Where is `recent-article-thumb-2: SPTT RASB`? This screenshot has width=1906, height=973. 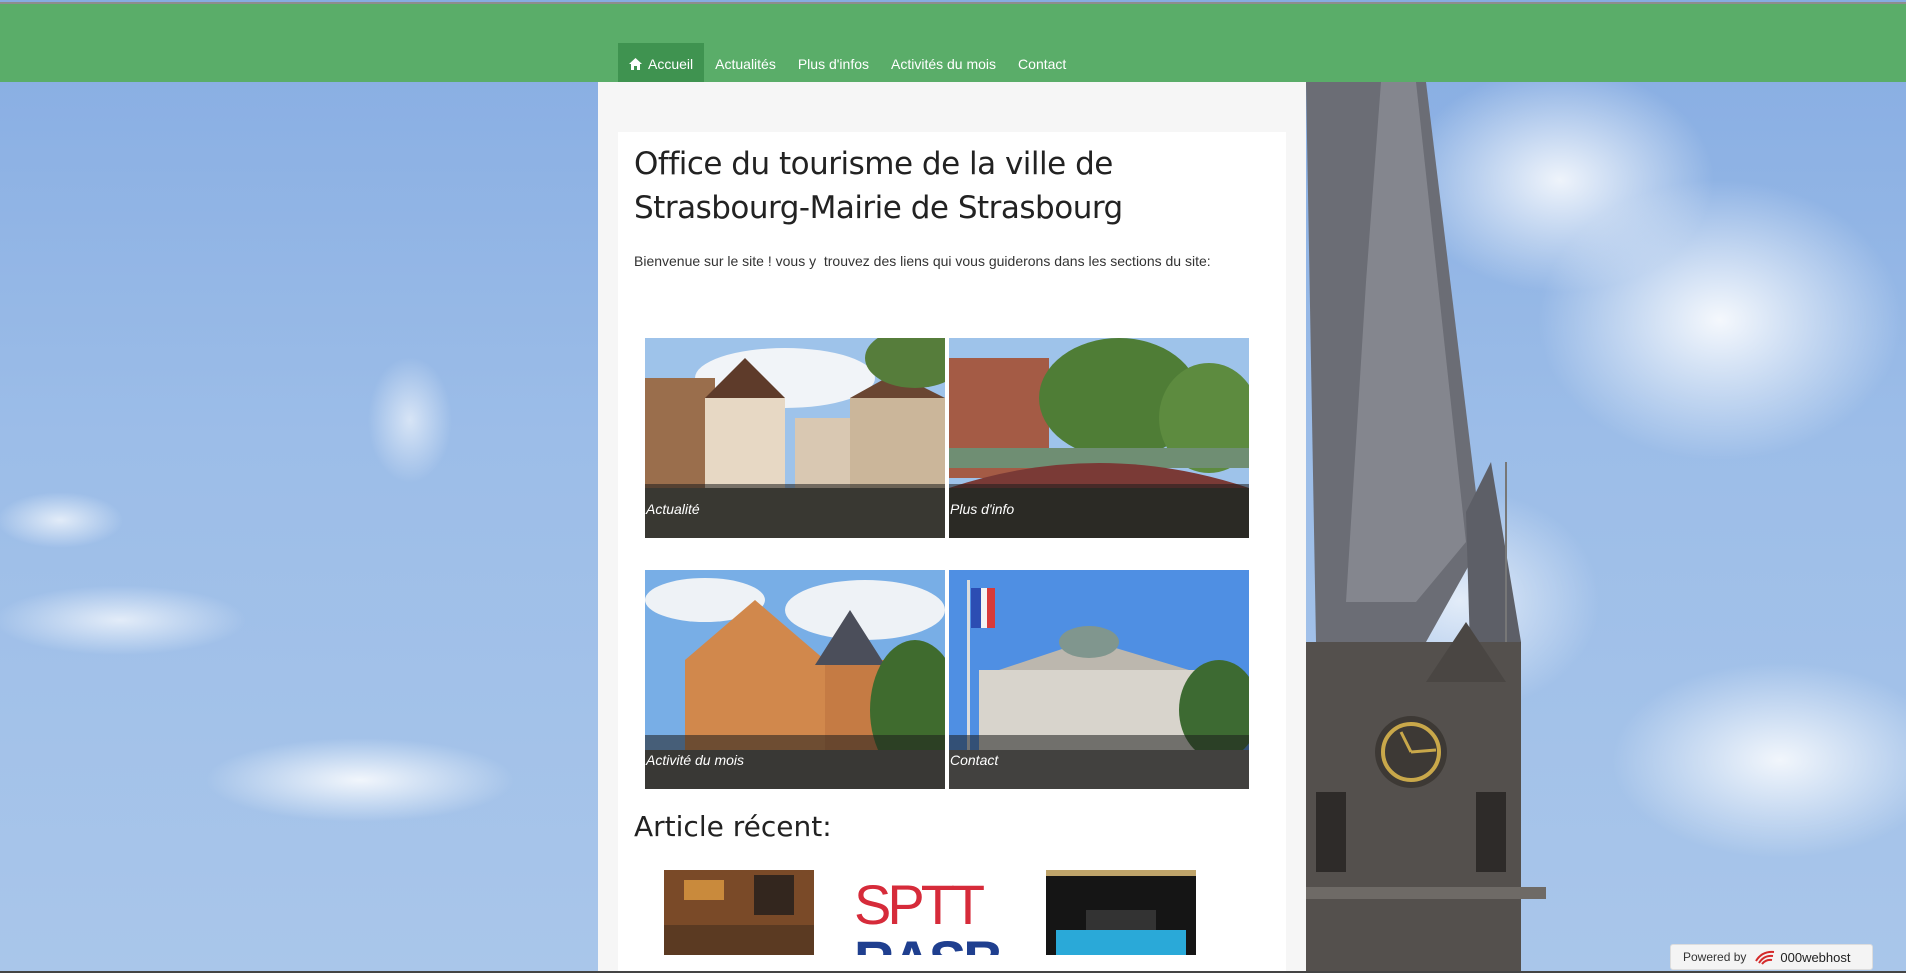 recent-article-thumb-2: SPTT RASB is located at coordinates (930, 912).